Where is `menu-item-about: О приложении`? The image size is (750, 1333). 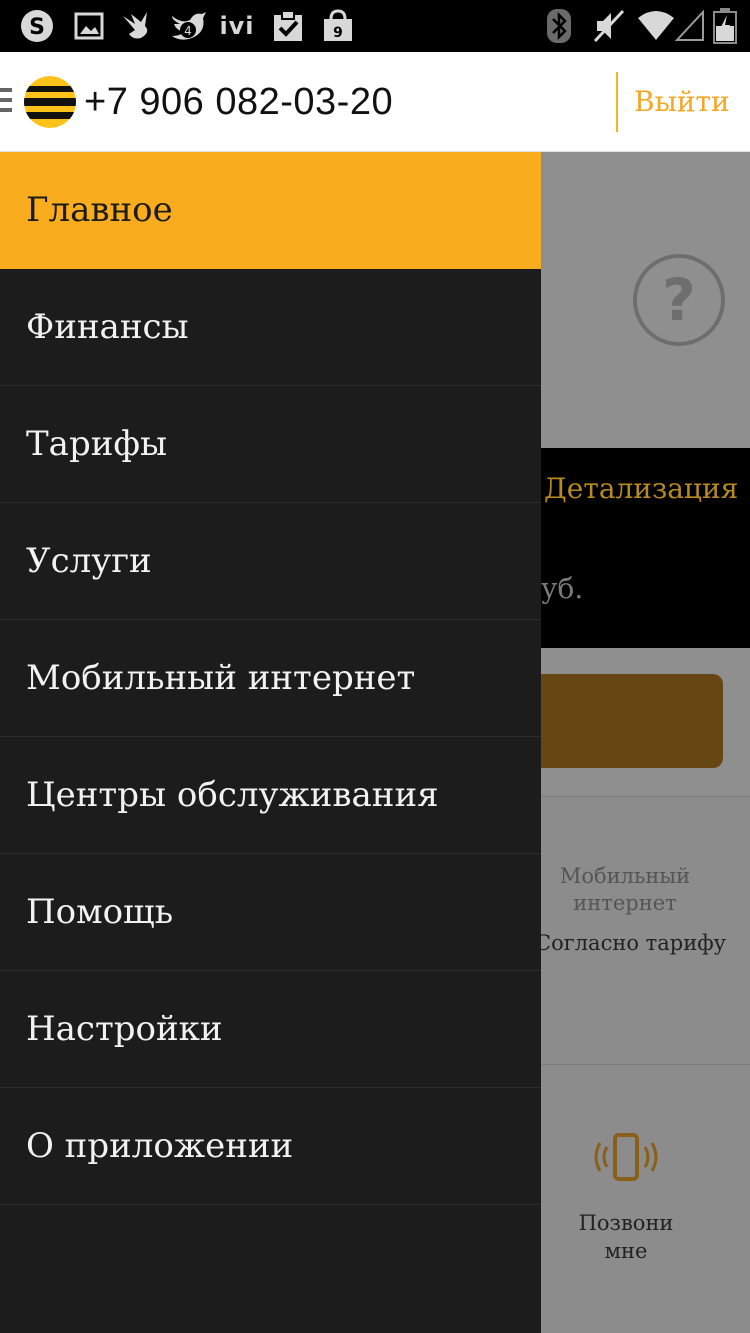 menu-item-about: О приложении is located at coordinates (270, 1146).